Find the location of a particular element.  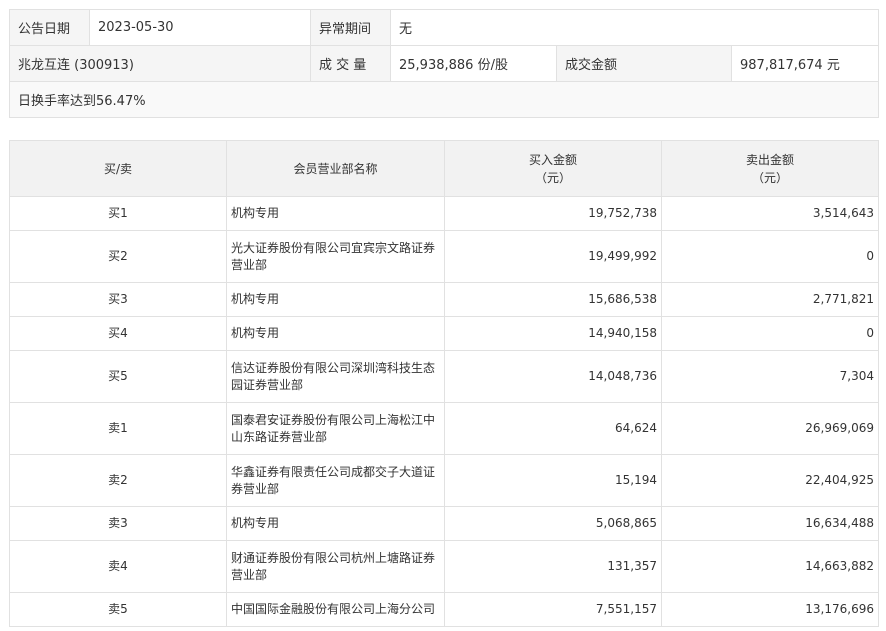

row-sell-amount: 3,514,643 is located at coordinates (770, 213).